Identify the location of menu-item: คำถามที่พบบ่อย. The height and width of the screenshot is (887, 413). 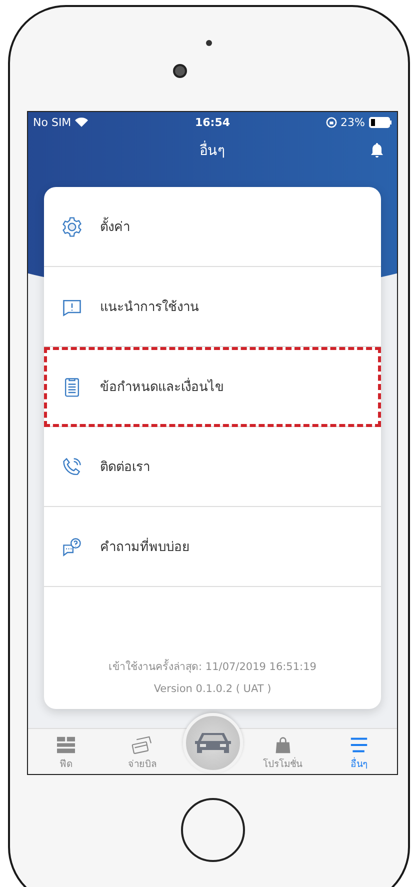
(212, 547).